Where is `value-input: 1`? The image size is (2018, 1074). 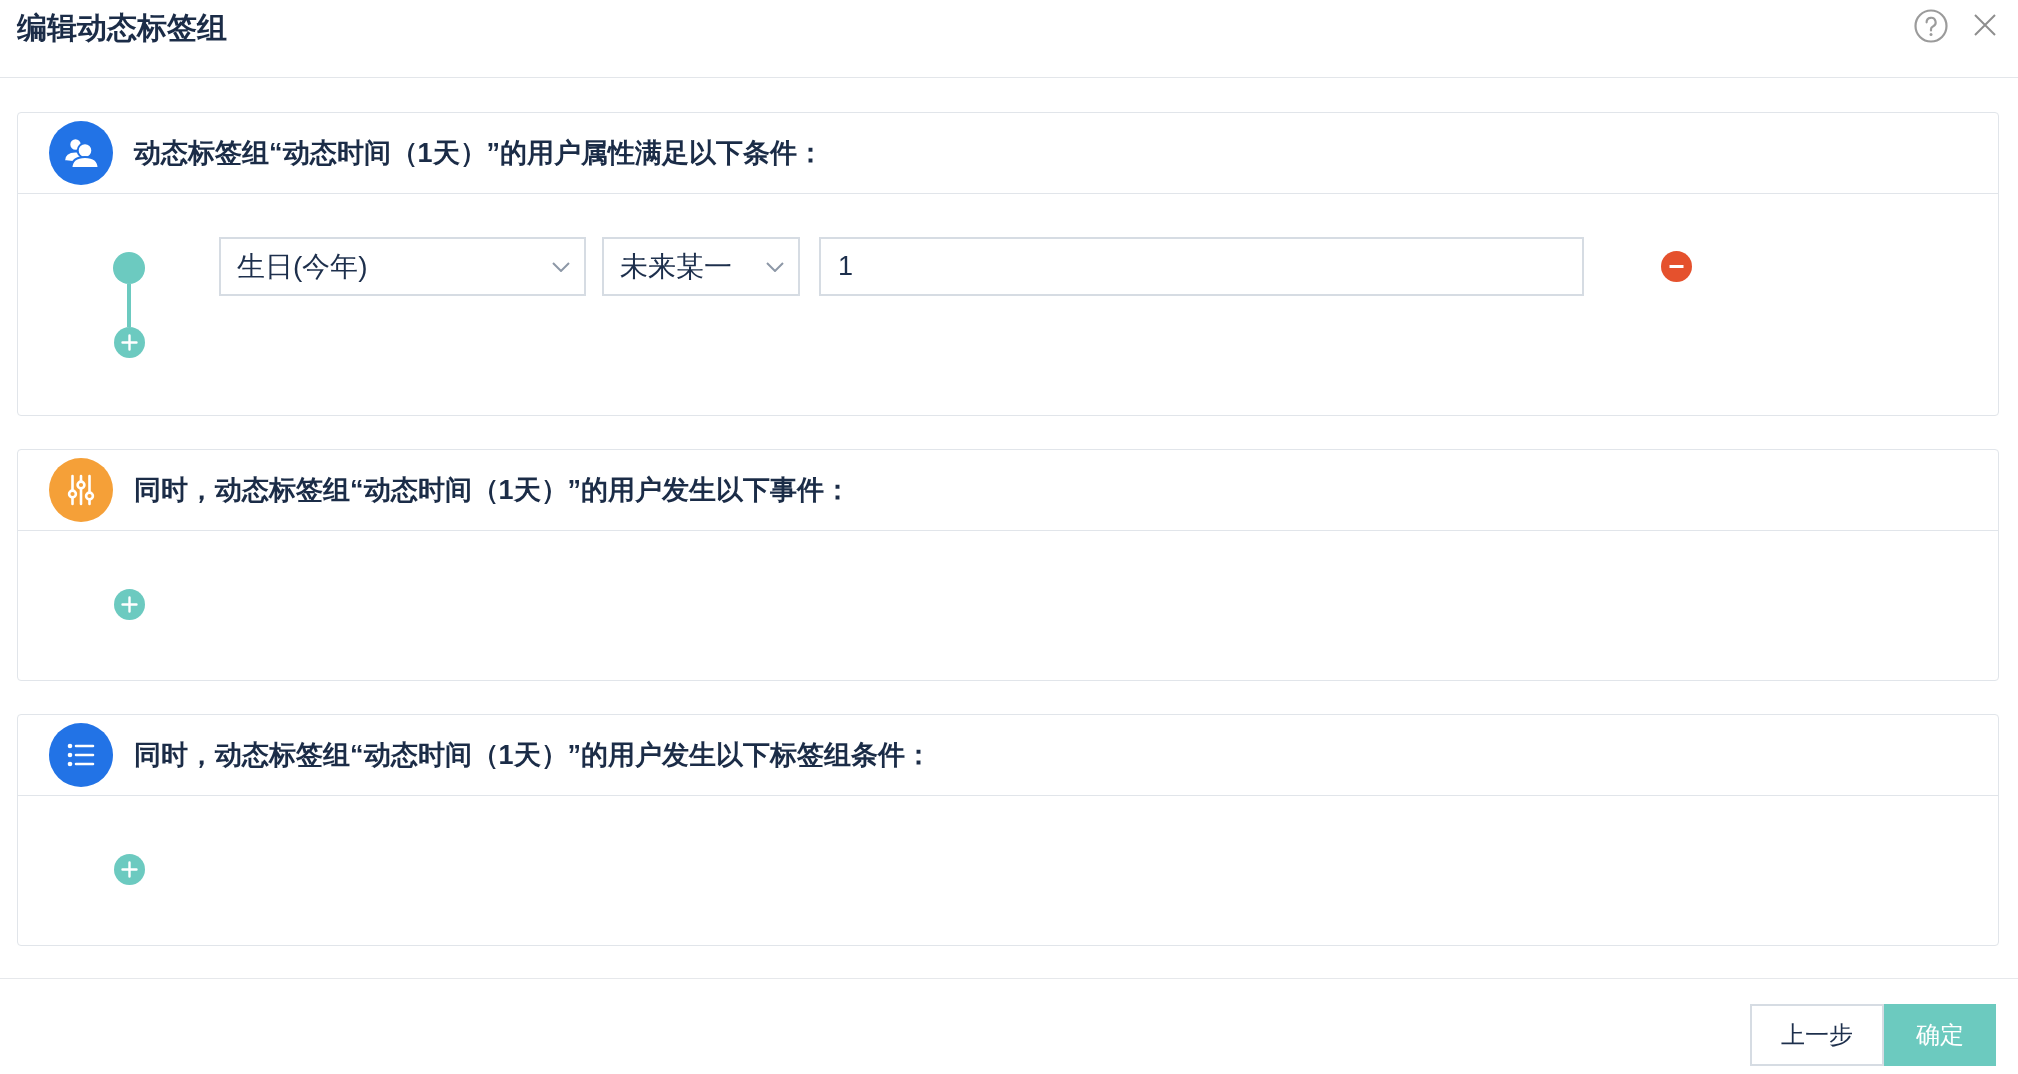 value-input: 1 is located at coordinates (1201, 266).